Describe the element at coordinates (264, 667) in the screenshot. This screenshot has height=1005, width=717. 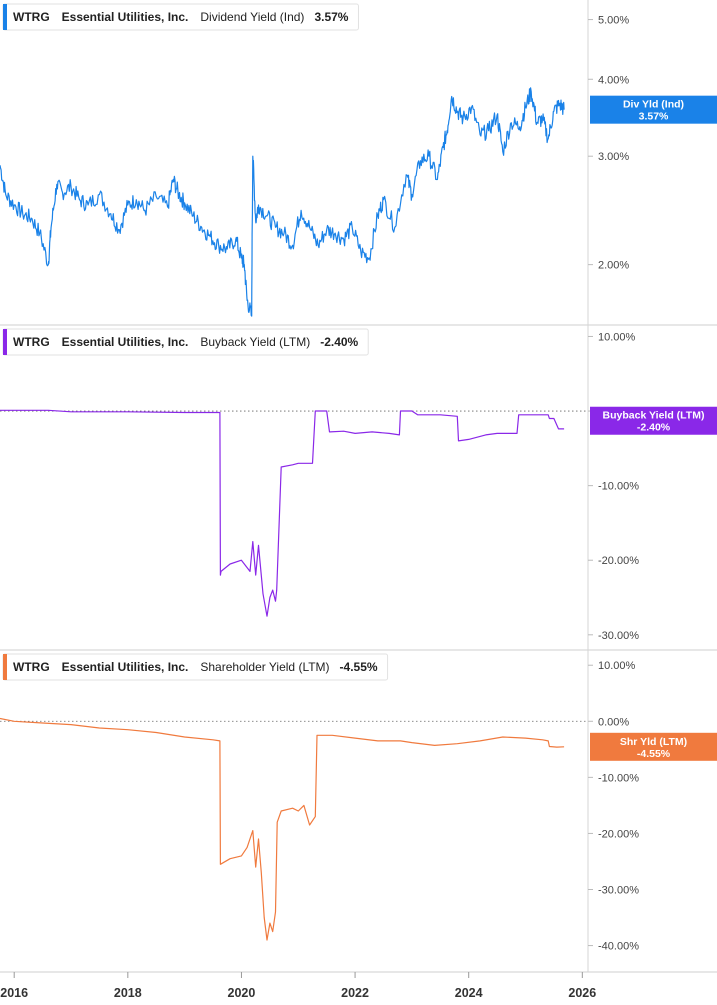
I see `legend-metric: Shareholder Yield (LTM)` at that location.